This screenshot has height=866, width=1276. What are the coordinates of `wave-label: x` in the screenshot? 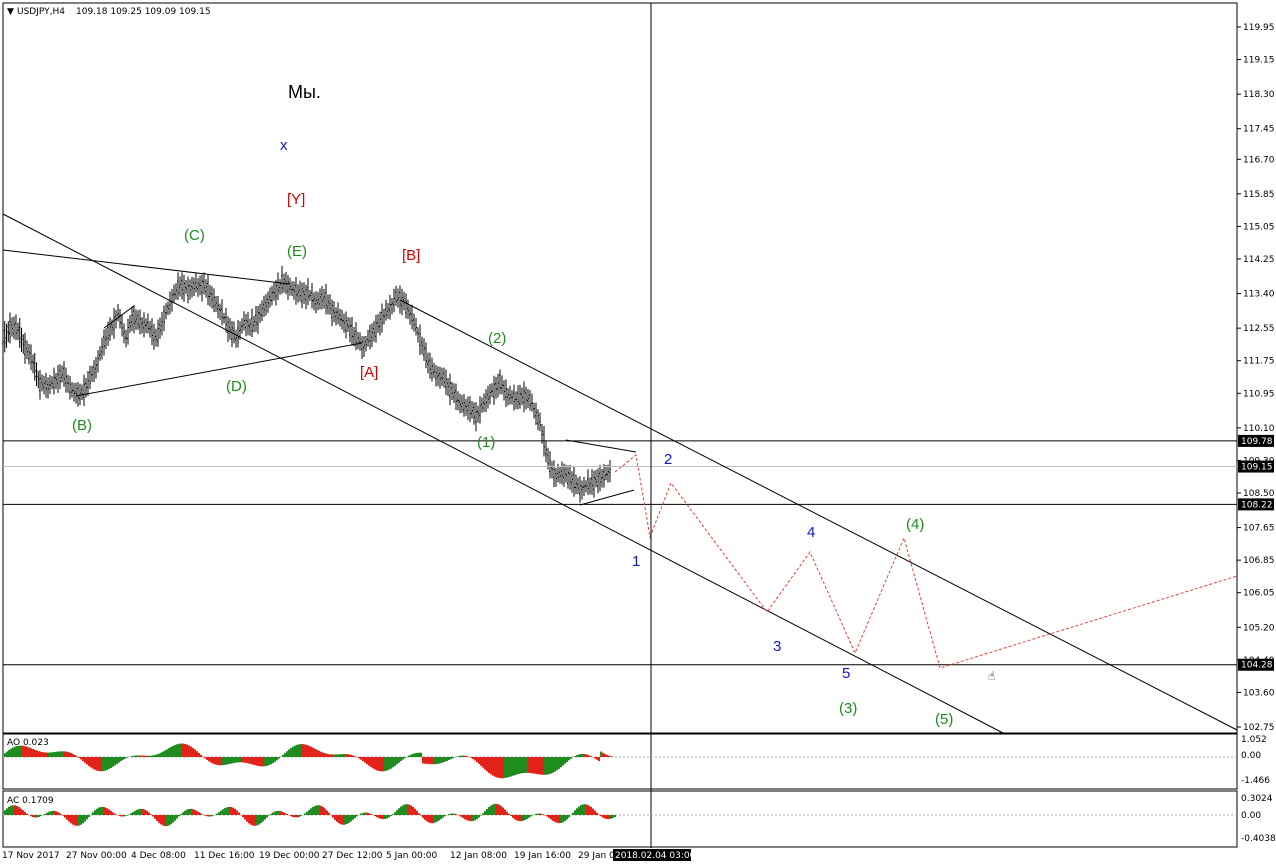 It's located at (284, 145).